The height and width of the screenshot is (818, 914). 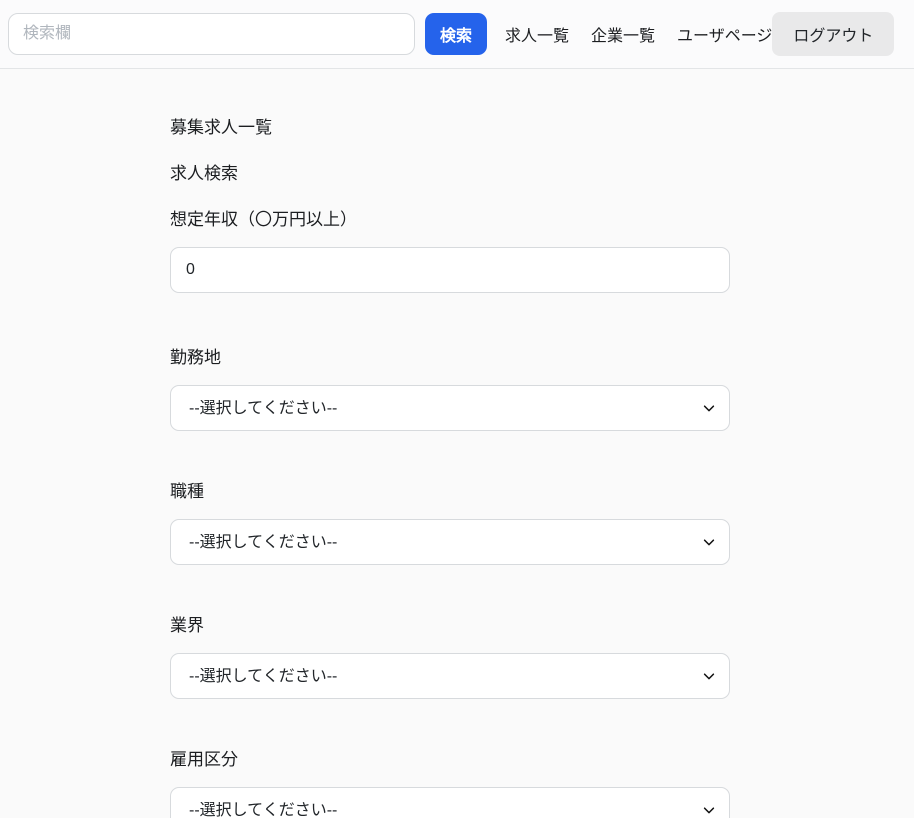 I want to click on location-select-wrap: --選択してください--, so click(x=450, y=408).